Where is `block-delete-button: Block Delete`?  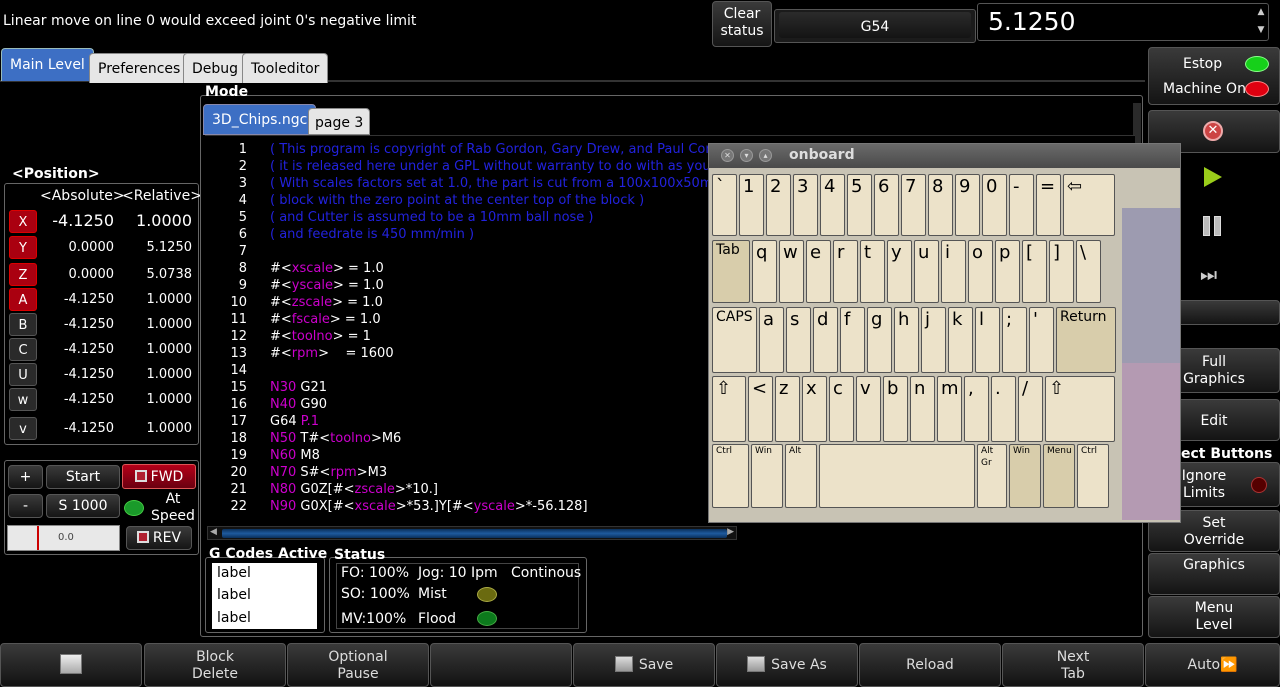
block-delete-button: Block Delete is located at coordinates (215, 665).